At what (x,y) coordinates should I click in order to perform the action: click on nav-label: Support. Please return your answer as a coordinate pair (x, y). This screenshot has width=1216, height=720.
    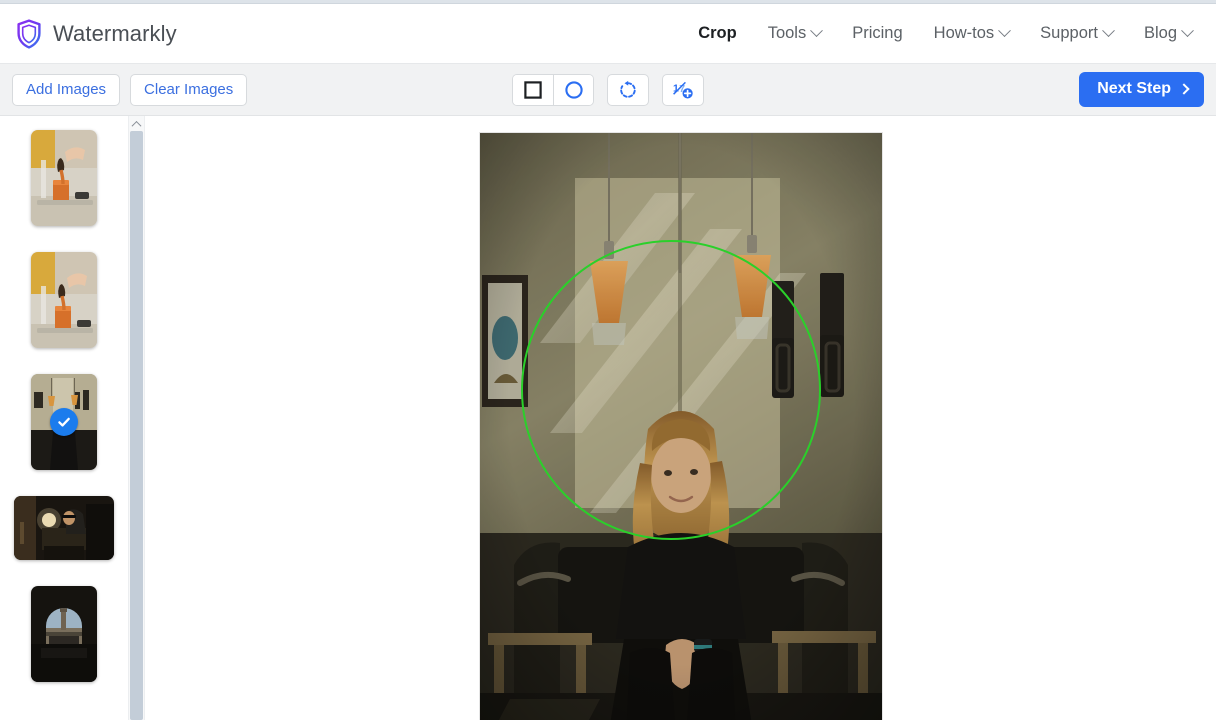
    Looking at the image, I should click on (1069, 33).